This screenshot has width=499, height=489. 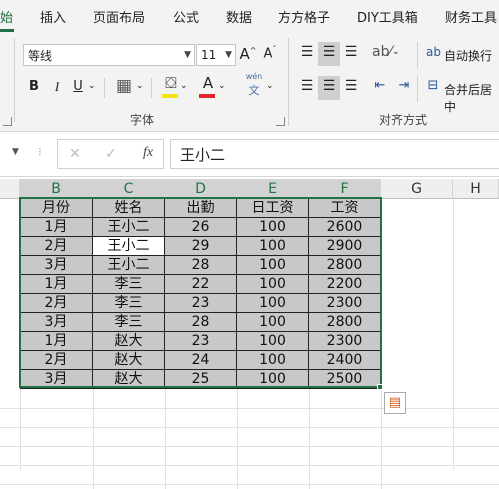 I want to click on table-cell-salary: 2400, so click(x=345, y=360).